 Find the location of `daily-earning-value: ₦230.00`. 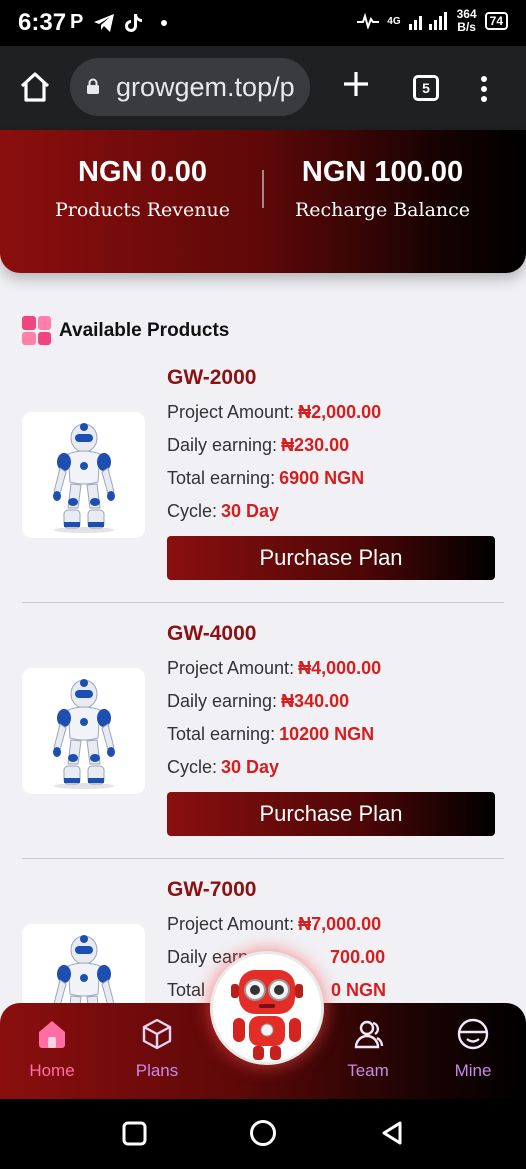

daily-earning-value: ₦230.00 is located at coordinates (315, 445).